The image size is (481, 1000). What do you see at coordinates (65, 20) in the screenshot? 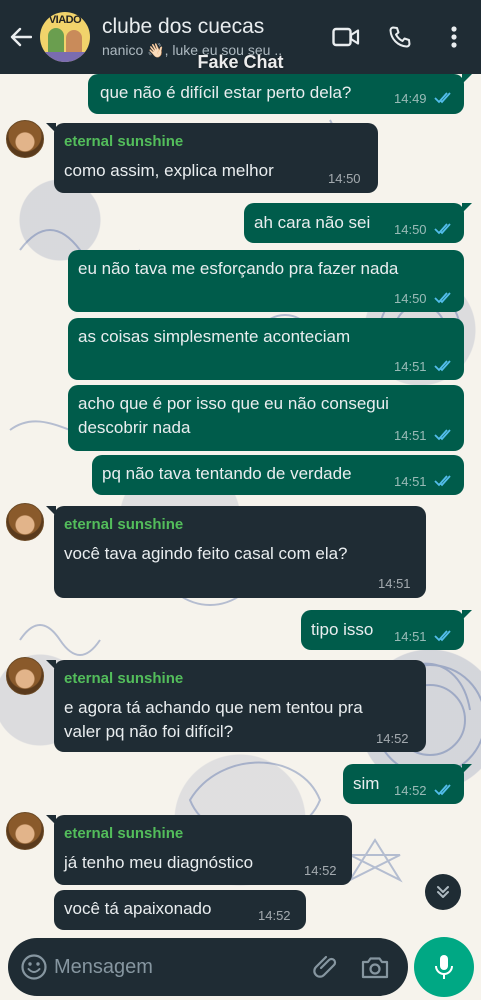
I see `group-avatar-text: VIADO` at bounding box center [65, 20].